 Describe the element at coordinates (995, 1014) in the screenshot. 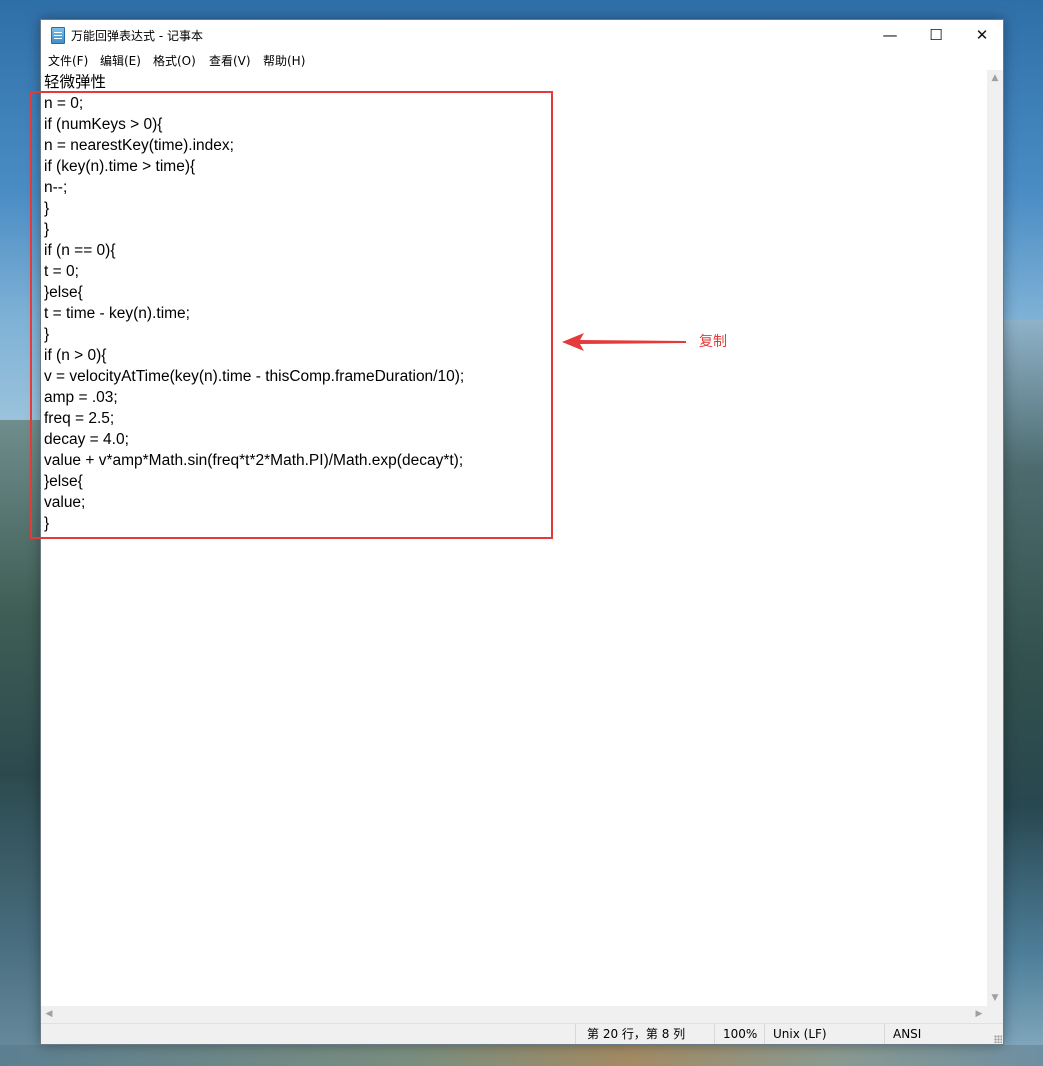

I see `scrollbar-corner` at that location.